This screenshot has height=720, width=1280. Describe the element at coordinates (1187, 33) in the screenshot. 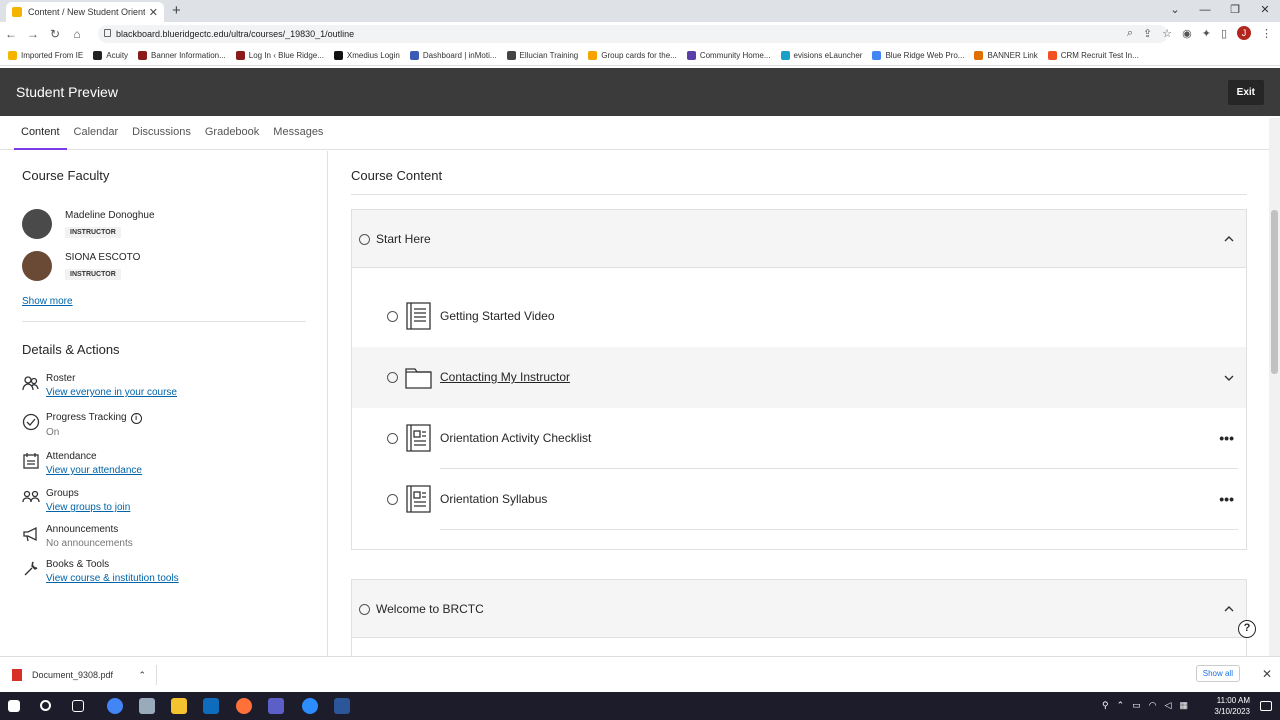

I see `extension-icon: ◉` at that location.